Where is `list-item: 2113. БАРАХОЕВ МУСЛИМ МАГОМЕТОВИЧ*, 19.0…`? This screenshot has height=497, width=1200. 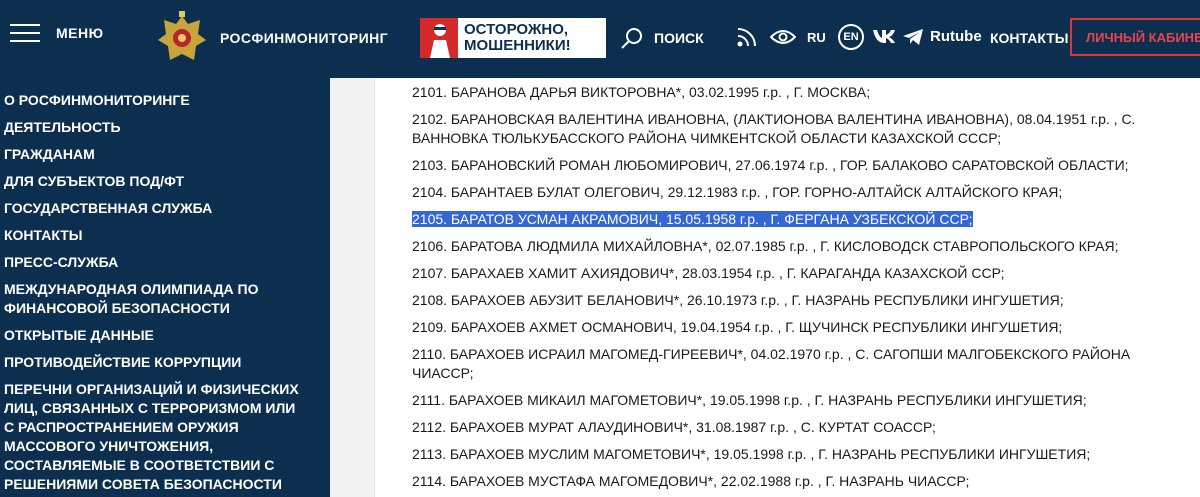
list-item: 2113. БАРАХОЕВ МУСЛИМ МАГОМЕТОВИЧ*, 19.0… is located at coordinates (806, 454).